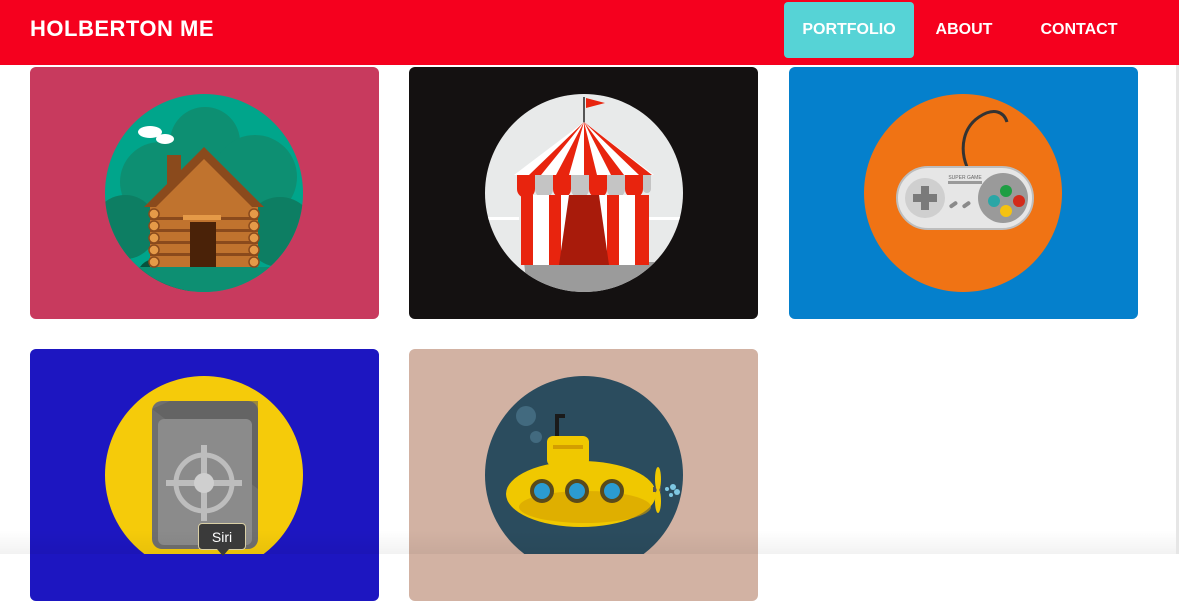  I want to click on portfolio-card-submarine, so click(583, 475).